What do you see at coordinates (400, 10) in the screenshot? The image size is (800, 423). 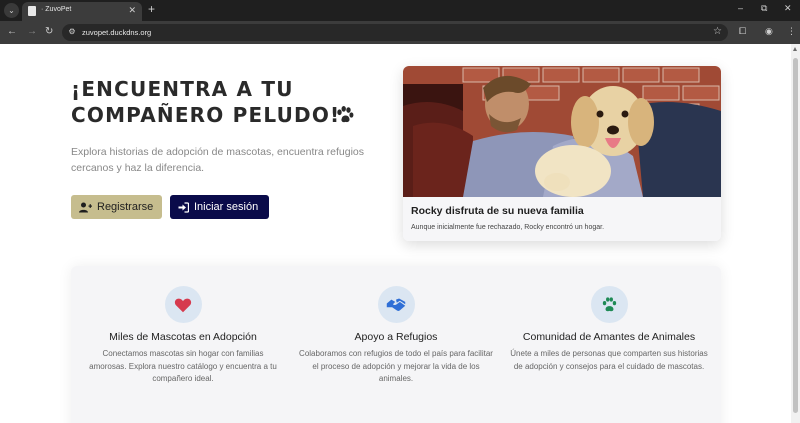 I see `browser-tab-bar: ⌄ · ZuvoPet ✕ + – ⧉ ✕` at bounding box center [400, 10].